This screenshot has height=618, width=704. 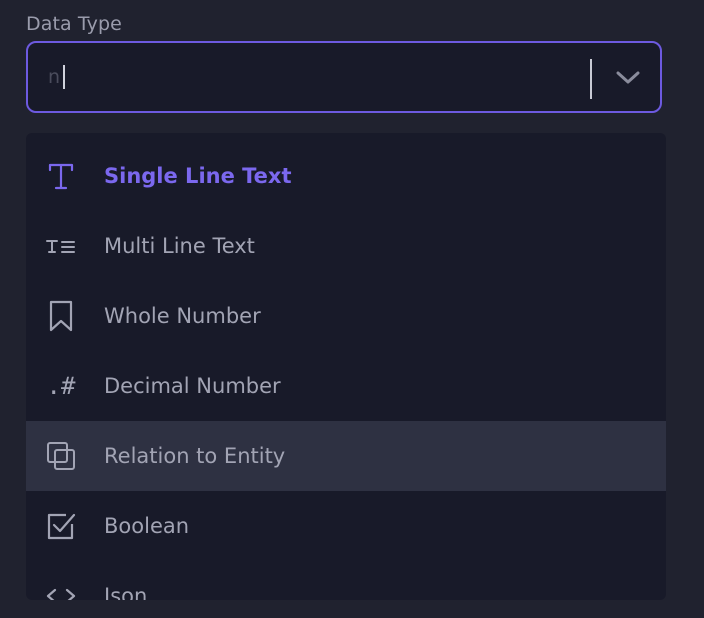 What do you see at coordinates (64, 77) in the screenshot?
I see `text-caret` at bounding box center [64, 77].